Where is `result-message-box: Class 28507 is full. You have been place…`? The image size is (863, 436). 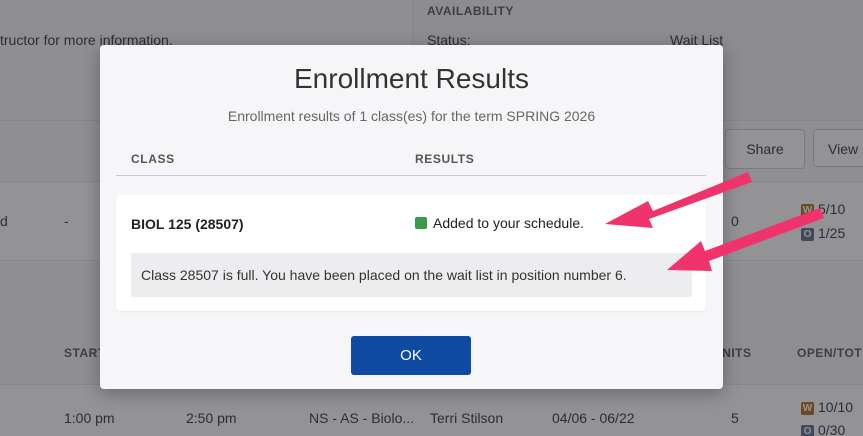
result-message-box: Class 28507 is full. You have been place… is located at coordinates (411, 275).